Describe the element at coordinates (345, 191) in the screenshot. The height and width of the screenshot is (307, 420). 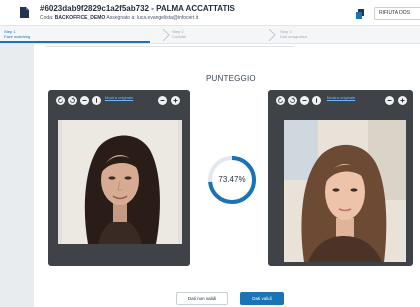
I see `selfie-face-photo` at that location.